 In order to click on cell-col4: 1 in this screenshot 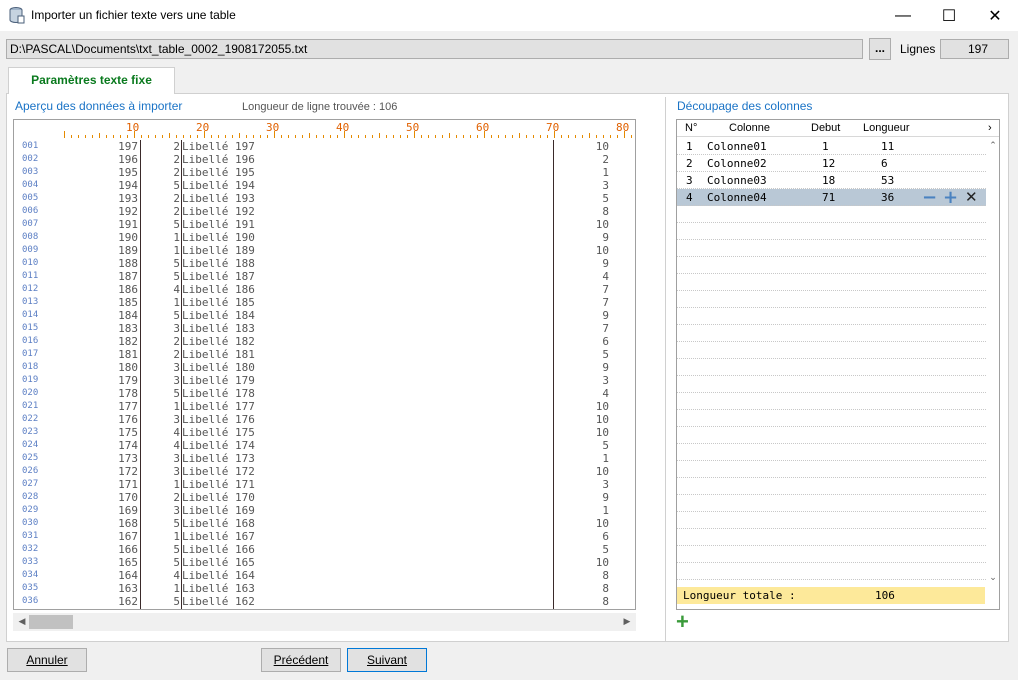, I will do `click(605, 172)`.